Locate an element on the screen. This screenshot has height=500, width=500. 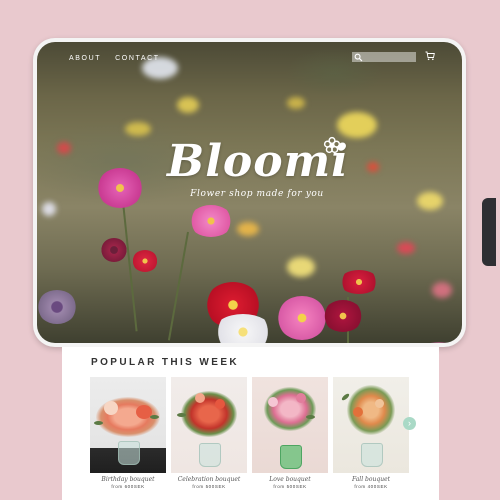
nav-contact: CONTACT is located at coordinates (137, 58).